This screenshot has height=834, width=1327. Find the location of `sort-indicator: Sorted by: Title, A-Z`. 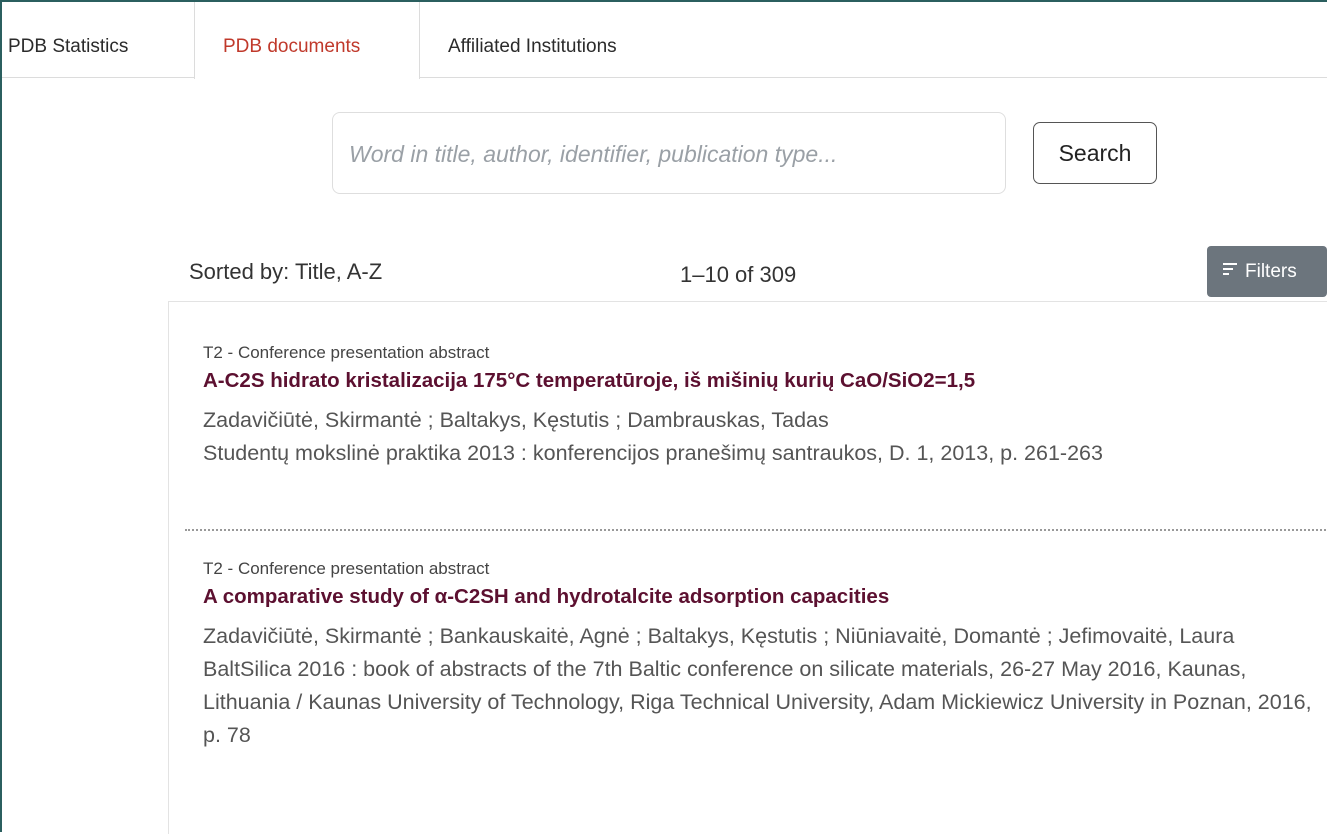

sort-indicator: Sorted by: Title, A-Z is located at coordinates (285, 272).